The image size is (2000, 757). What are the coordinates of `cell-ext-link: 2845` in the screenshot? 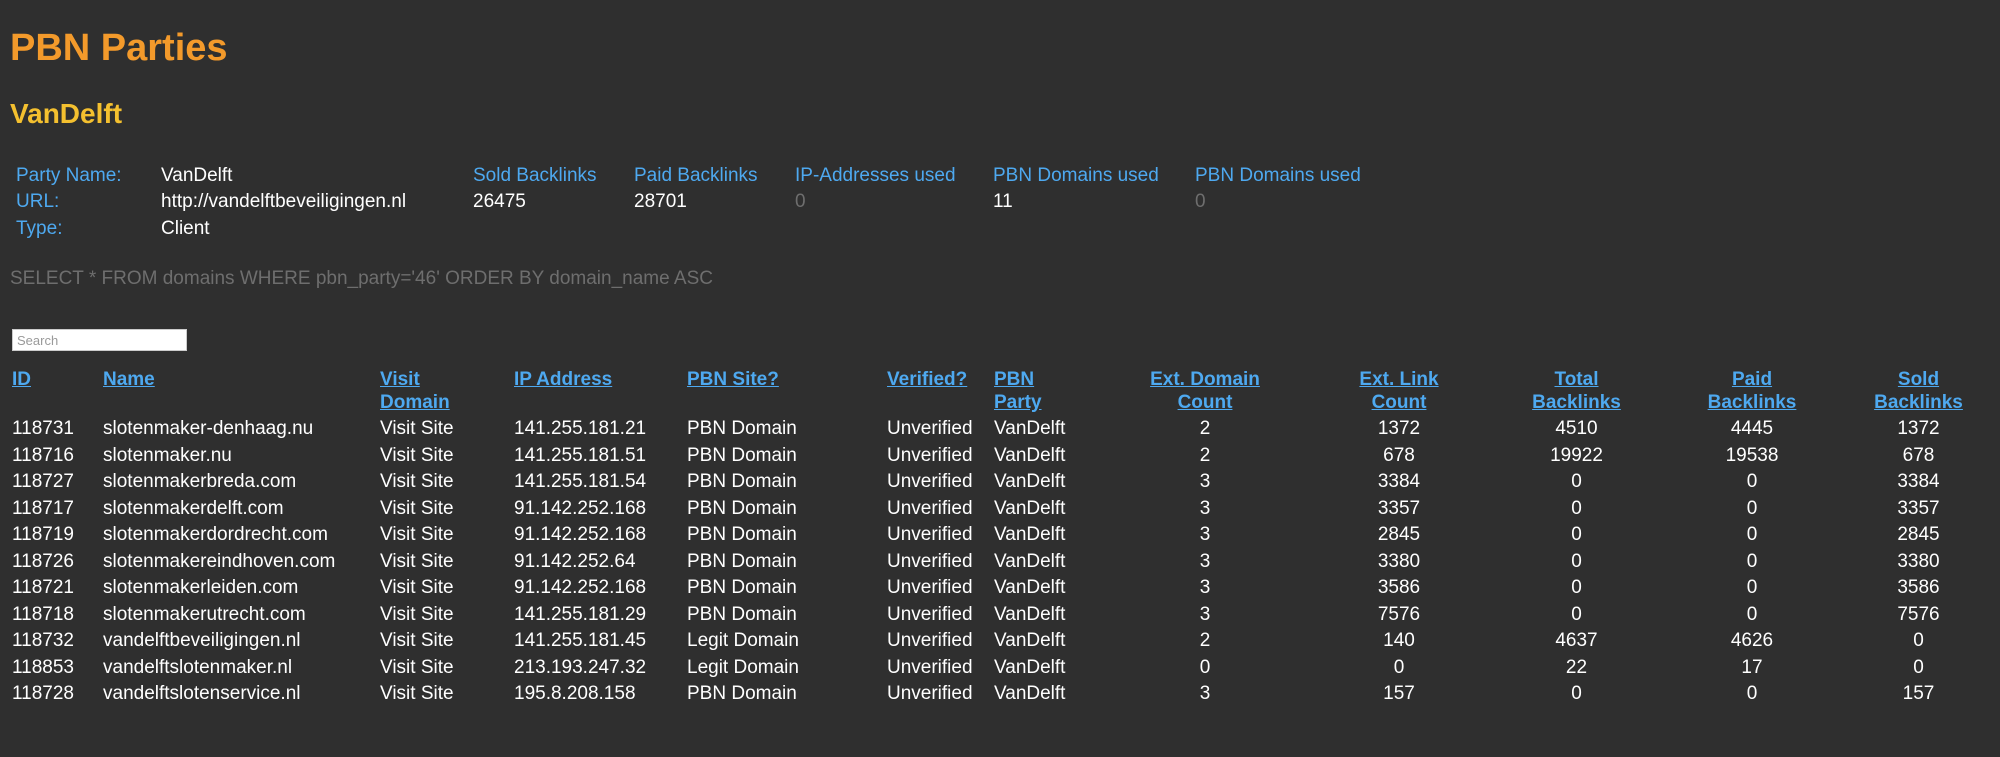 It's located at (1399, 534).